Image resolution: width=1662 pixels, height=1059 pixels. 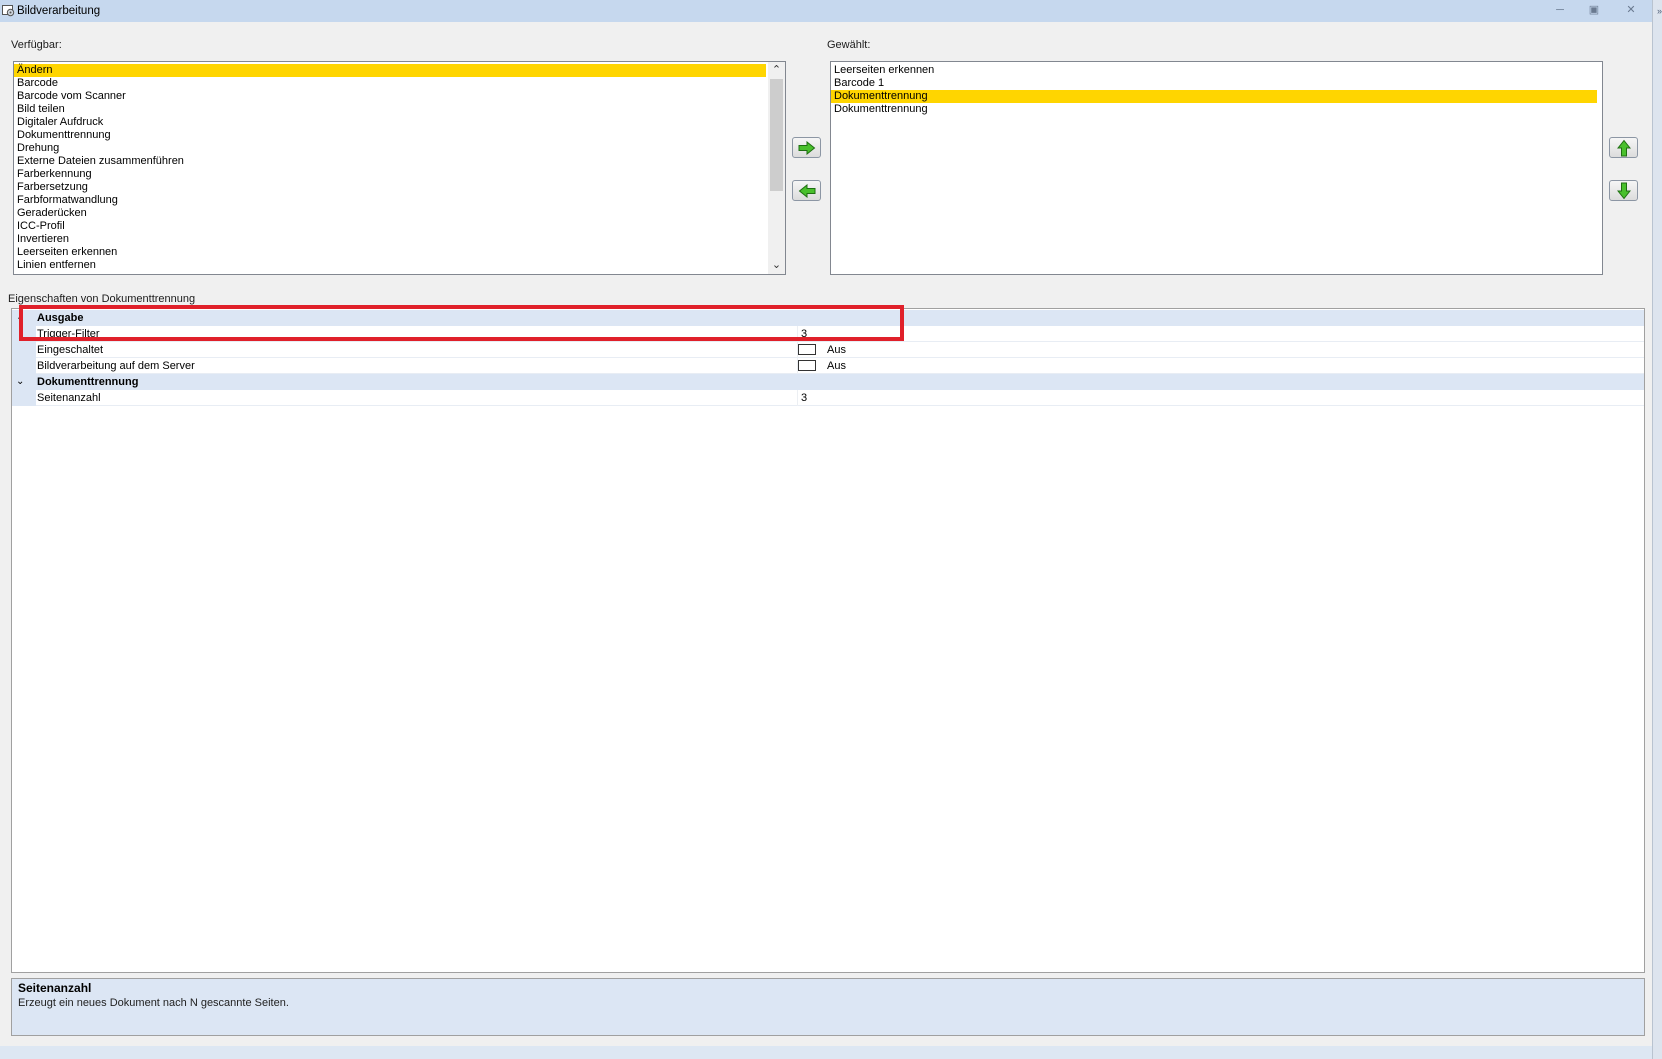 What do you see at coordinates (804, 398) in the screenshot?
I see `seitenanzahl-value: 3` at bounding box center [804, 398].